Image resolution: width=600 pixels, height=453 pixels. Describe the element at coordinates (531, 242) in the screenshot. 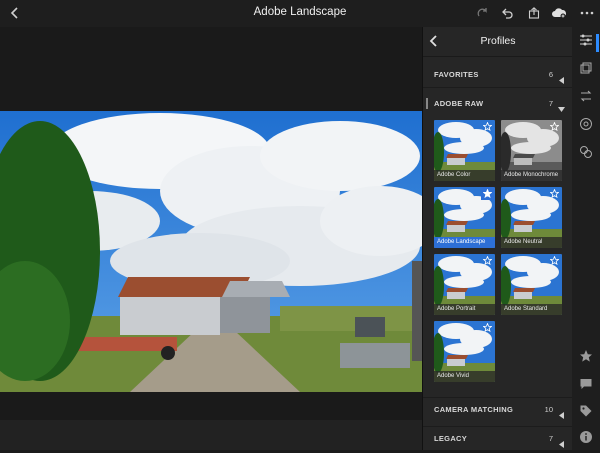

I see `profile-name: Adobe Neutral` at that location.